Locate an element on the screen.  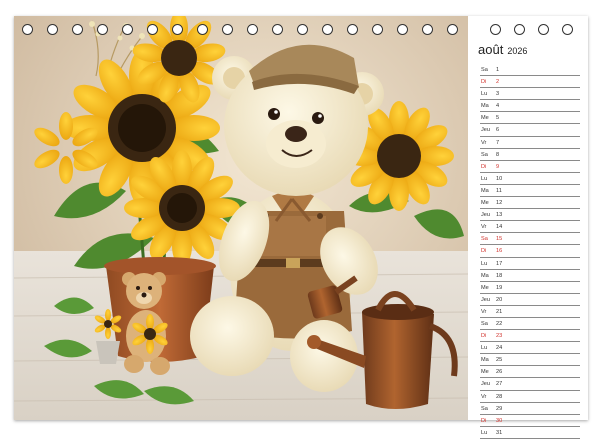
day-row: Sa 22 is located at coordinates (530, 324).